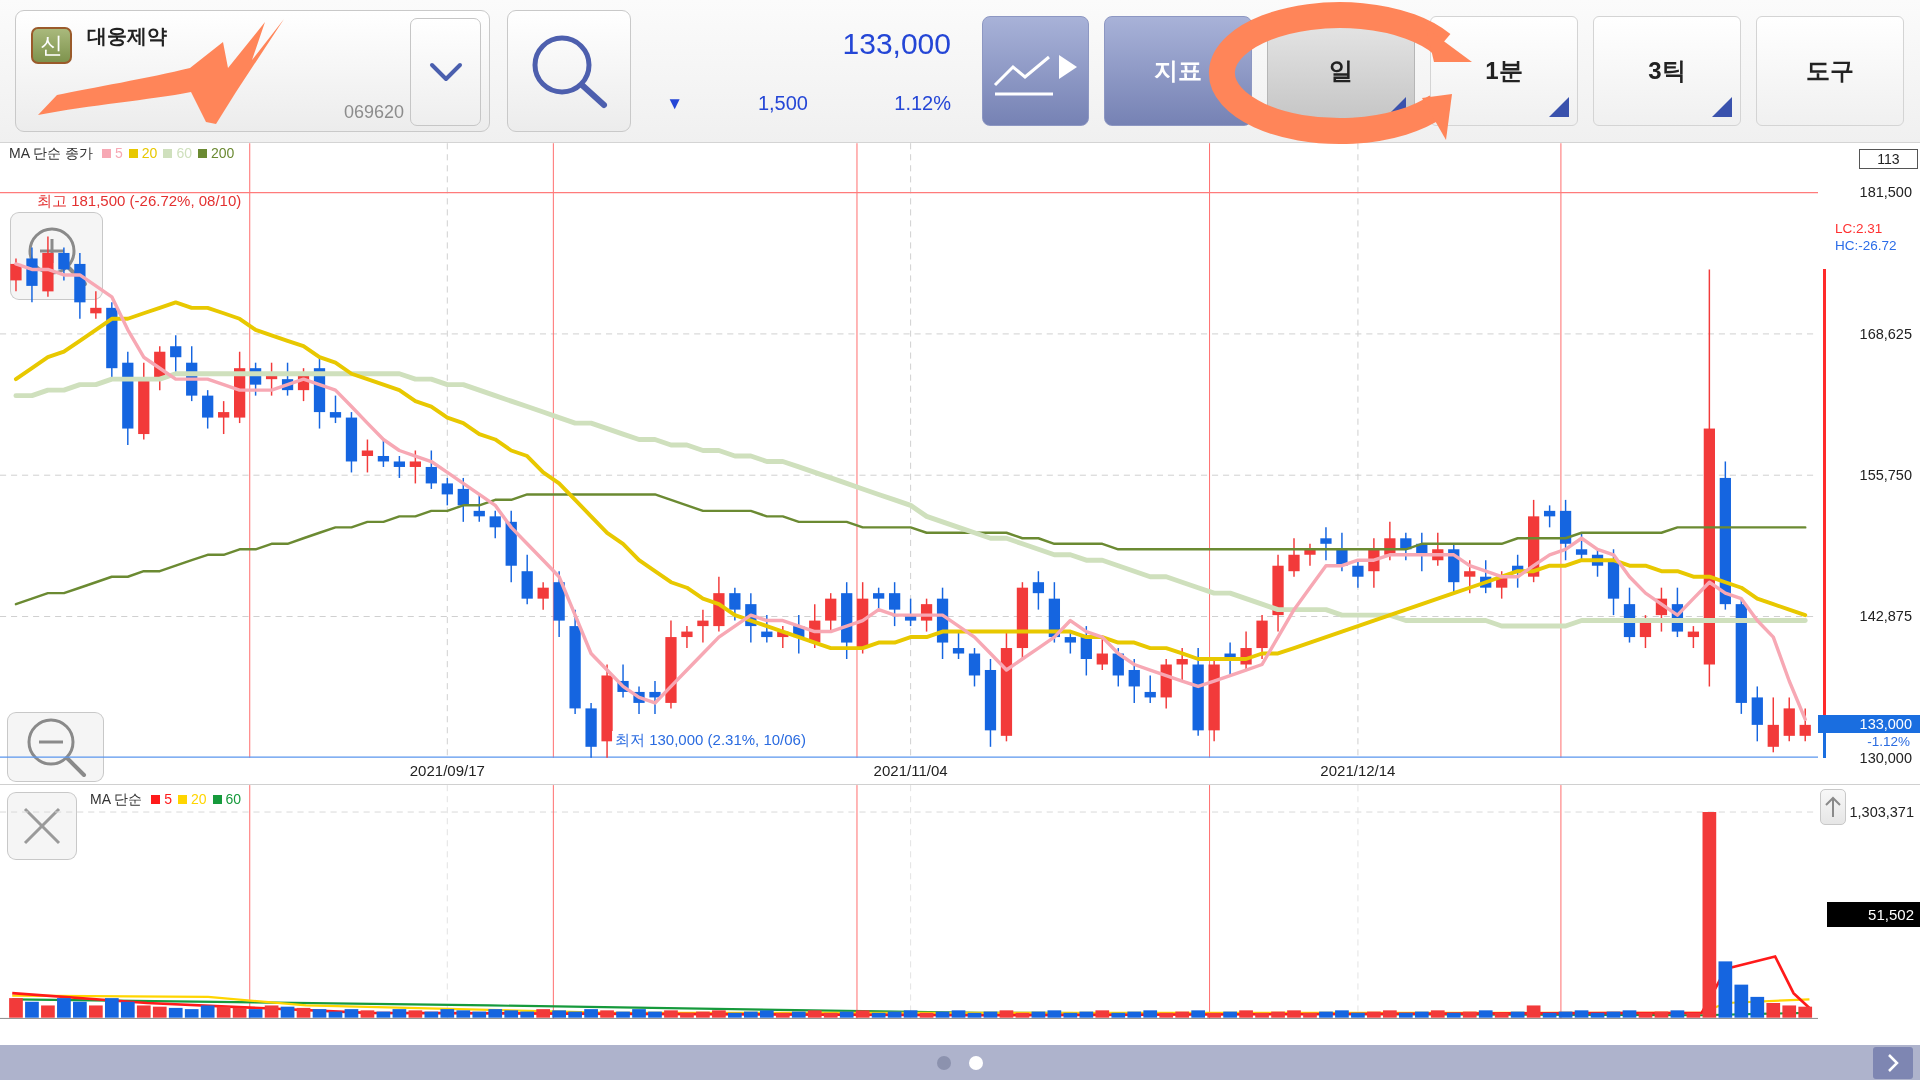 Image resolution: width=1920 pixels, height=1080 pixels. Describe the element at coordinates (1869, 724) in the screenshot. I see `current-price-tag: 133,000` at that location.